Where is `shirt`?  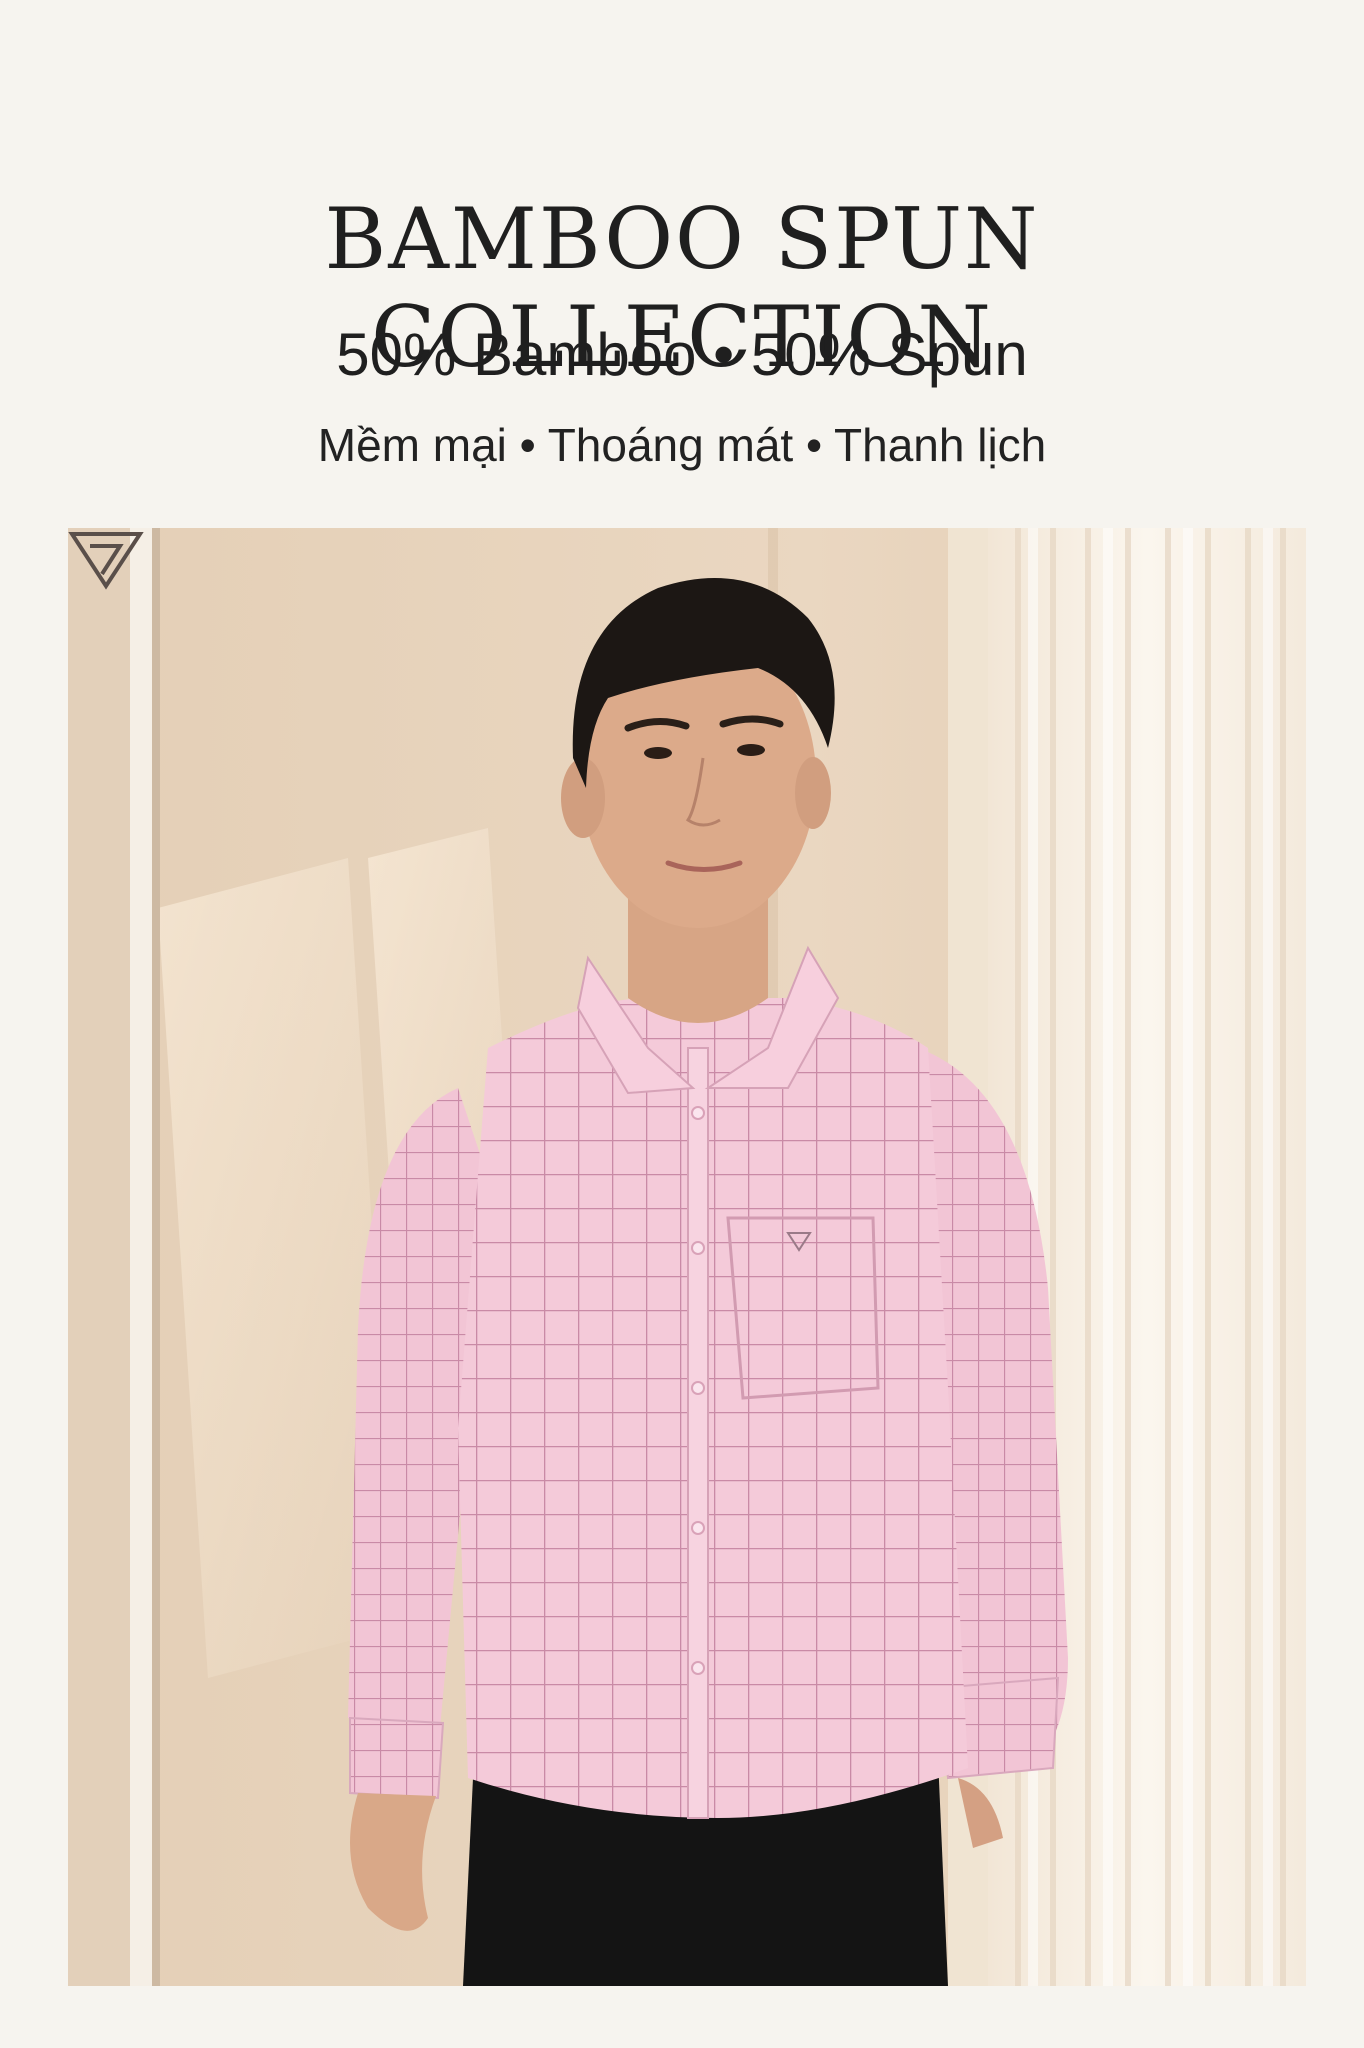
shirt is located at coordinates (713, 1408).